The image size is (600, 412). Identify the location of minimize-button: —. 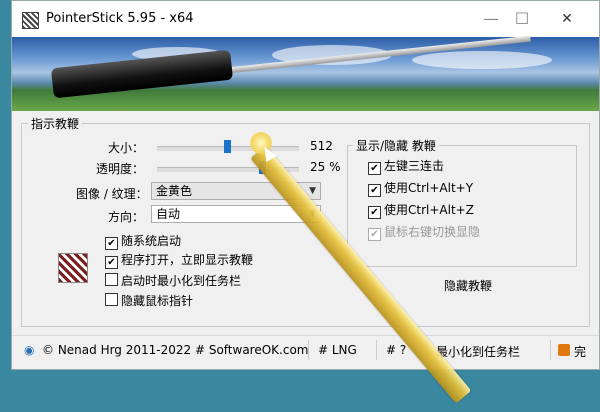
(491, 19).